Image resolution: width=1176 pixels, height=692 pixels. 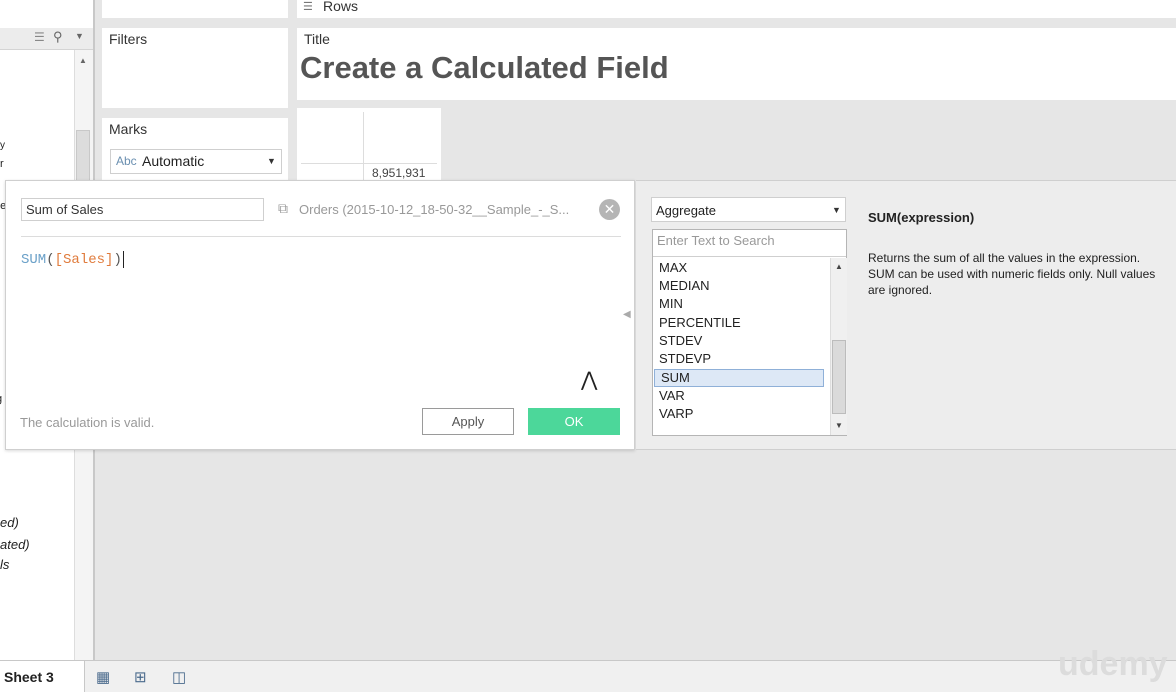 What do you see at coordinates (468, 421) in the screenshot?
I see `apply-button: Apply` at bounding box center [468, 421].